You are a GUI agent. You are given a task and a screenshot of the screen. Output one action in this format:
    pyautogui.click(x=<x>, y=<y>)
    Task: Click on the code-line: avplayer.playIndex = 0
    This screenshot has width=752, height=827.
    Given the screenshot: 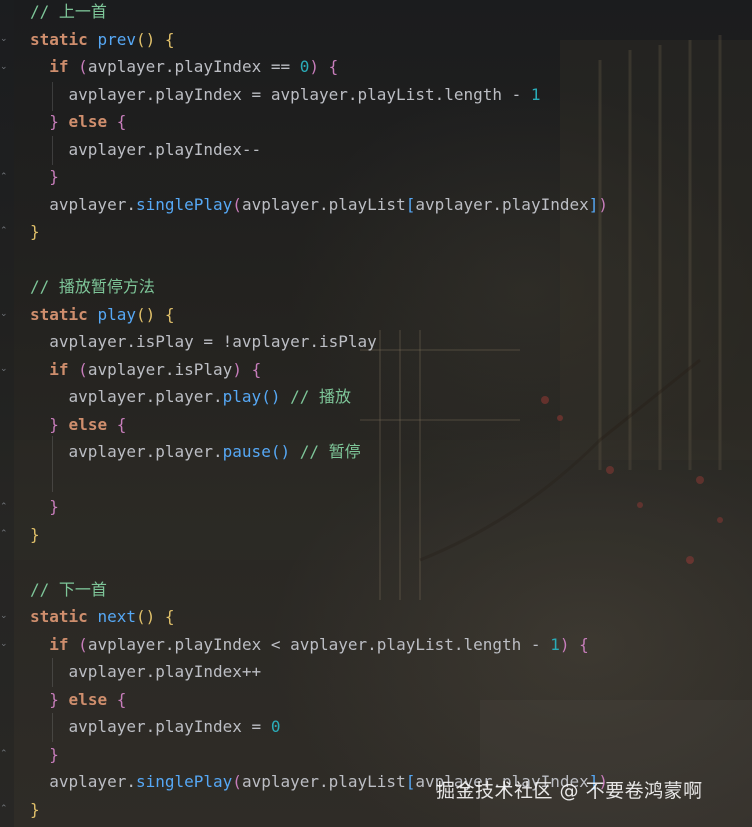 What is the action you would take?
    pyautogui.click(x=155, y=727)
    